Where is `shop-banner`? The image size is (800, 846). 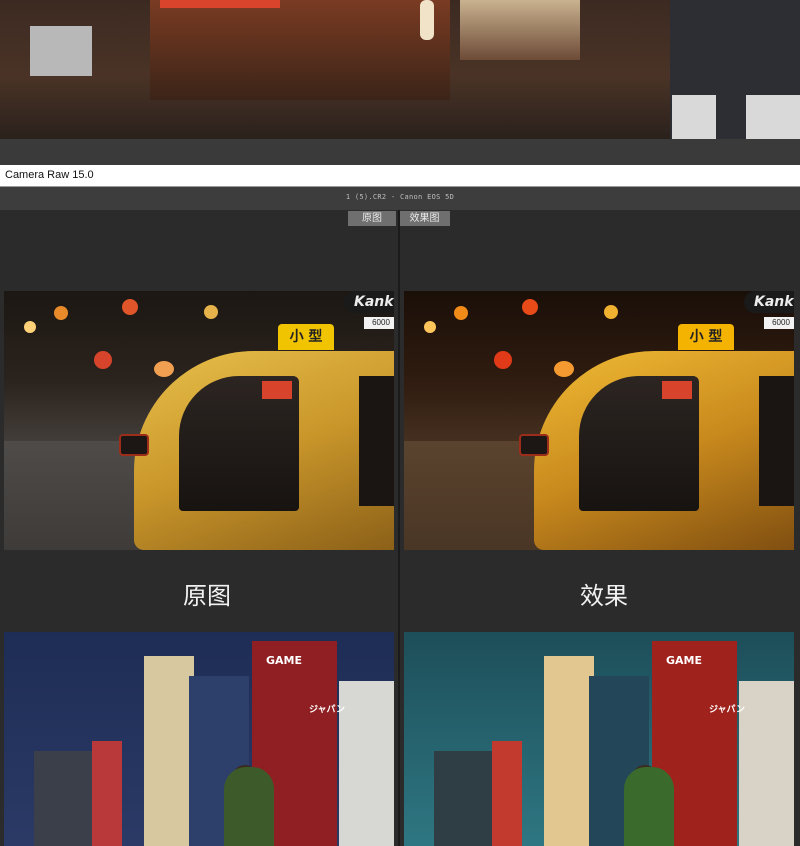
shop-banner is located at coordinates (520, 30).